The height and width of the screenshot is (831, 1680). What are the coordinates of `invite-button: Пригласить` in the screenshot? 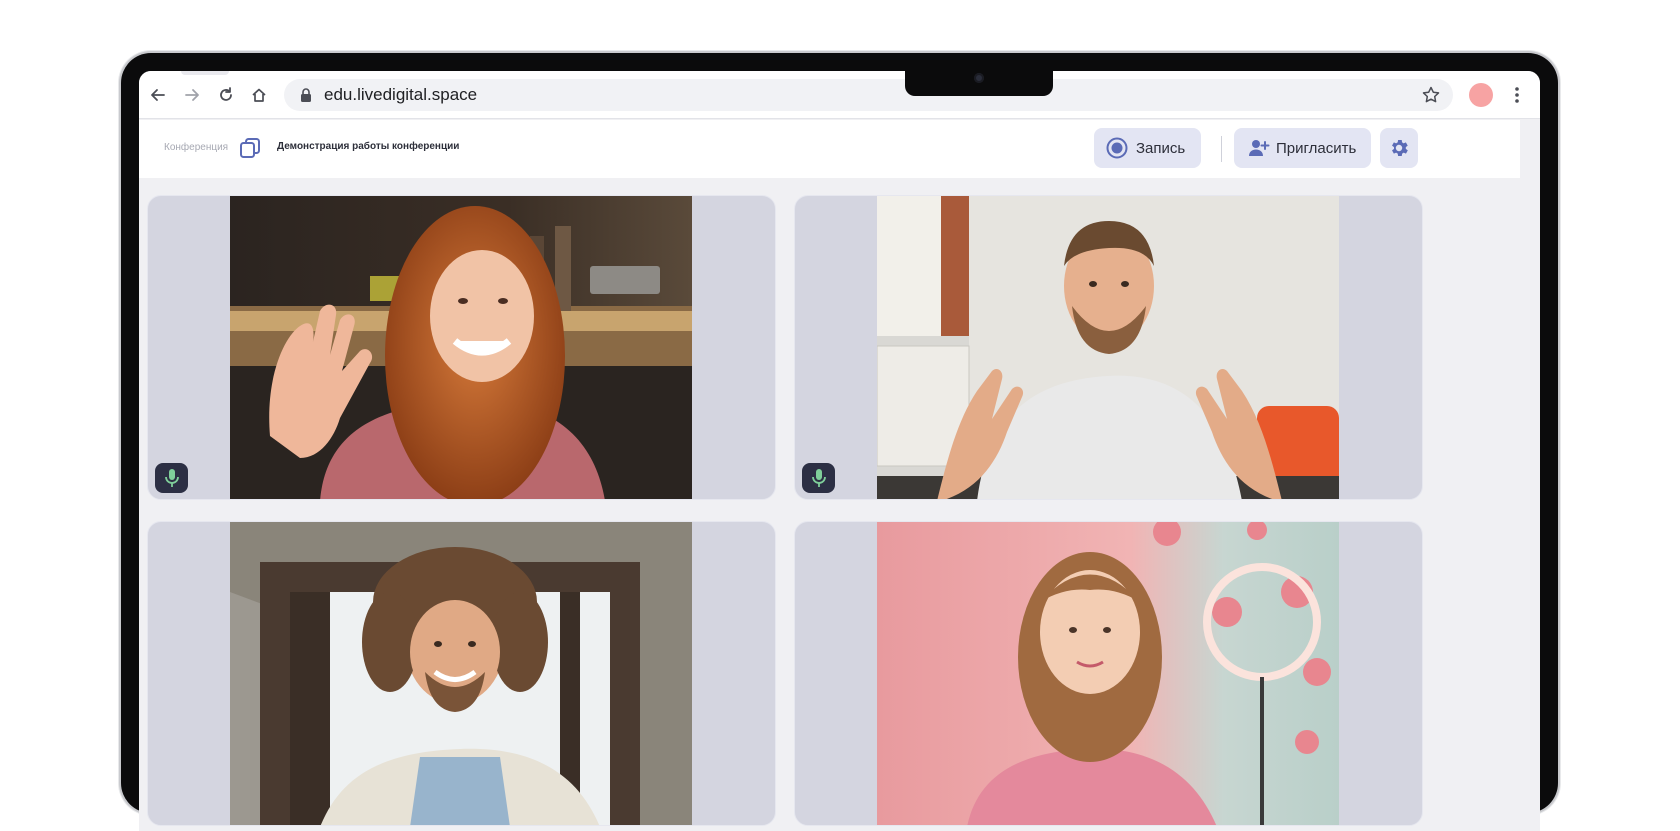 It's located at (1302, 148).